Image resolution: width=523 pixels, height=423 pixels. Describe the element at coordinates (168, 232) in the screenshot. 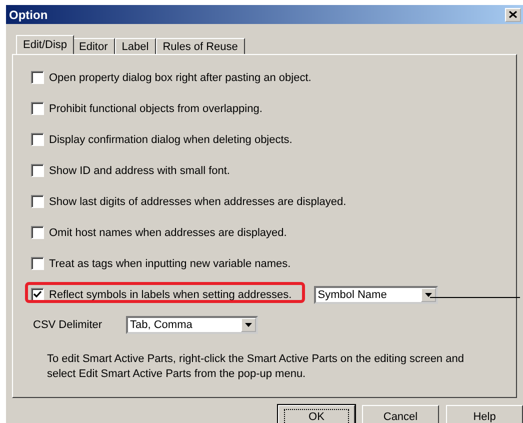

I see `option-label: Omit host names when addresses are displayed.` at that location.